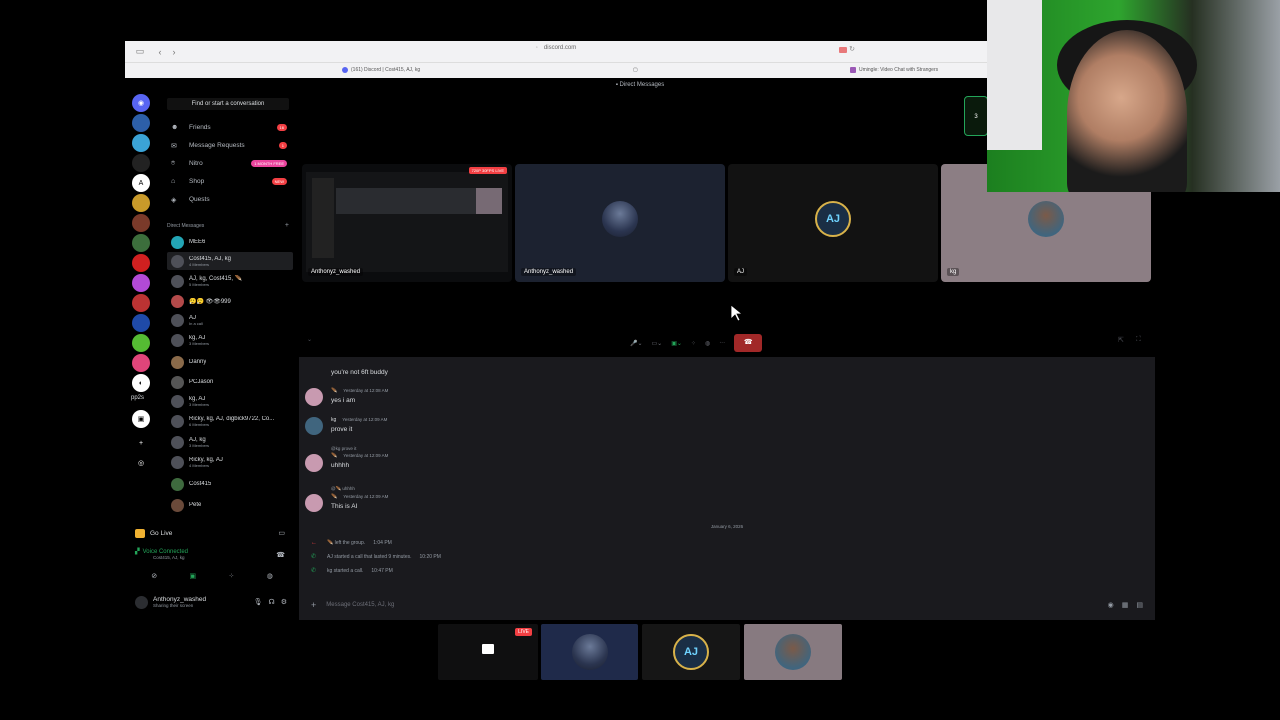  I want to click on composer-placeholder: Message Cost415, AJ, kg, so click(360, 605).